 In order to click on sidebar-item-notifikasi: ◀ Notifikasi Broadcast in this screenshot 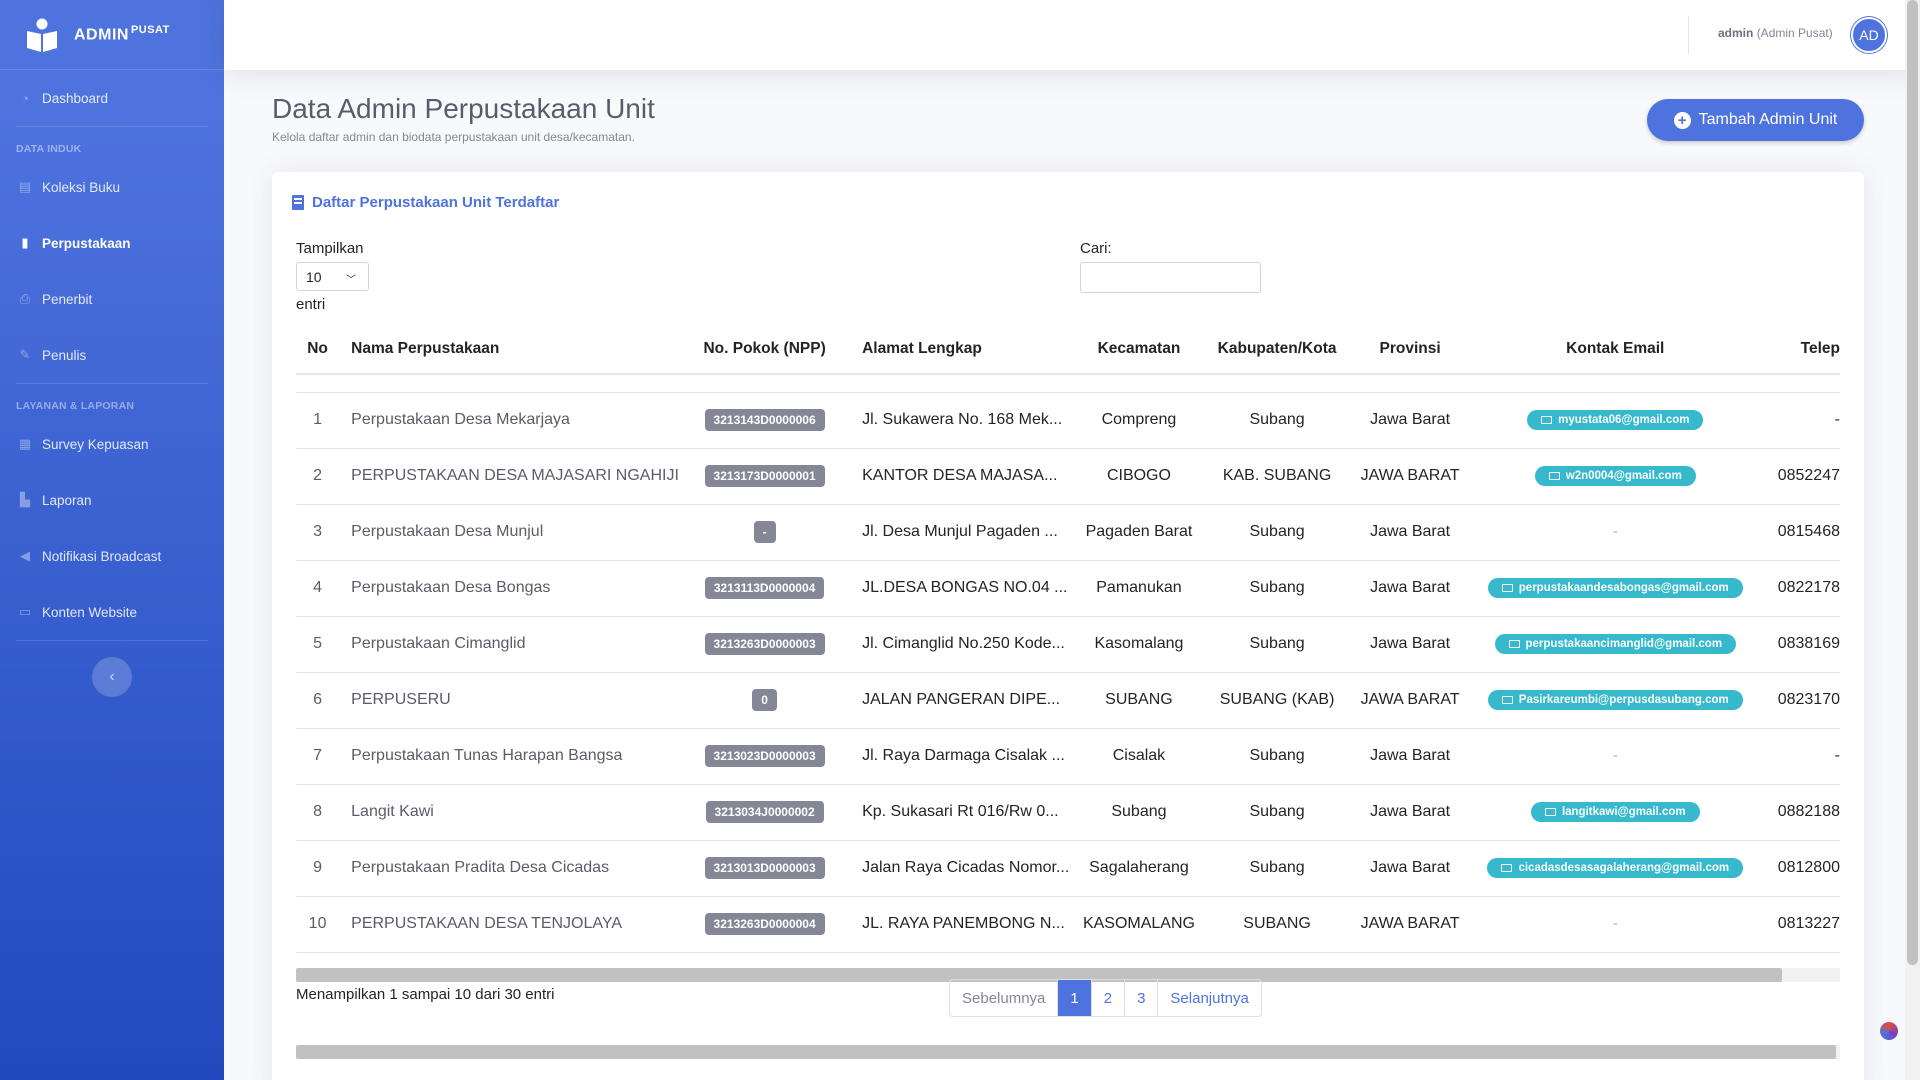, I will do `click(112, 556)`.